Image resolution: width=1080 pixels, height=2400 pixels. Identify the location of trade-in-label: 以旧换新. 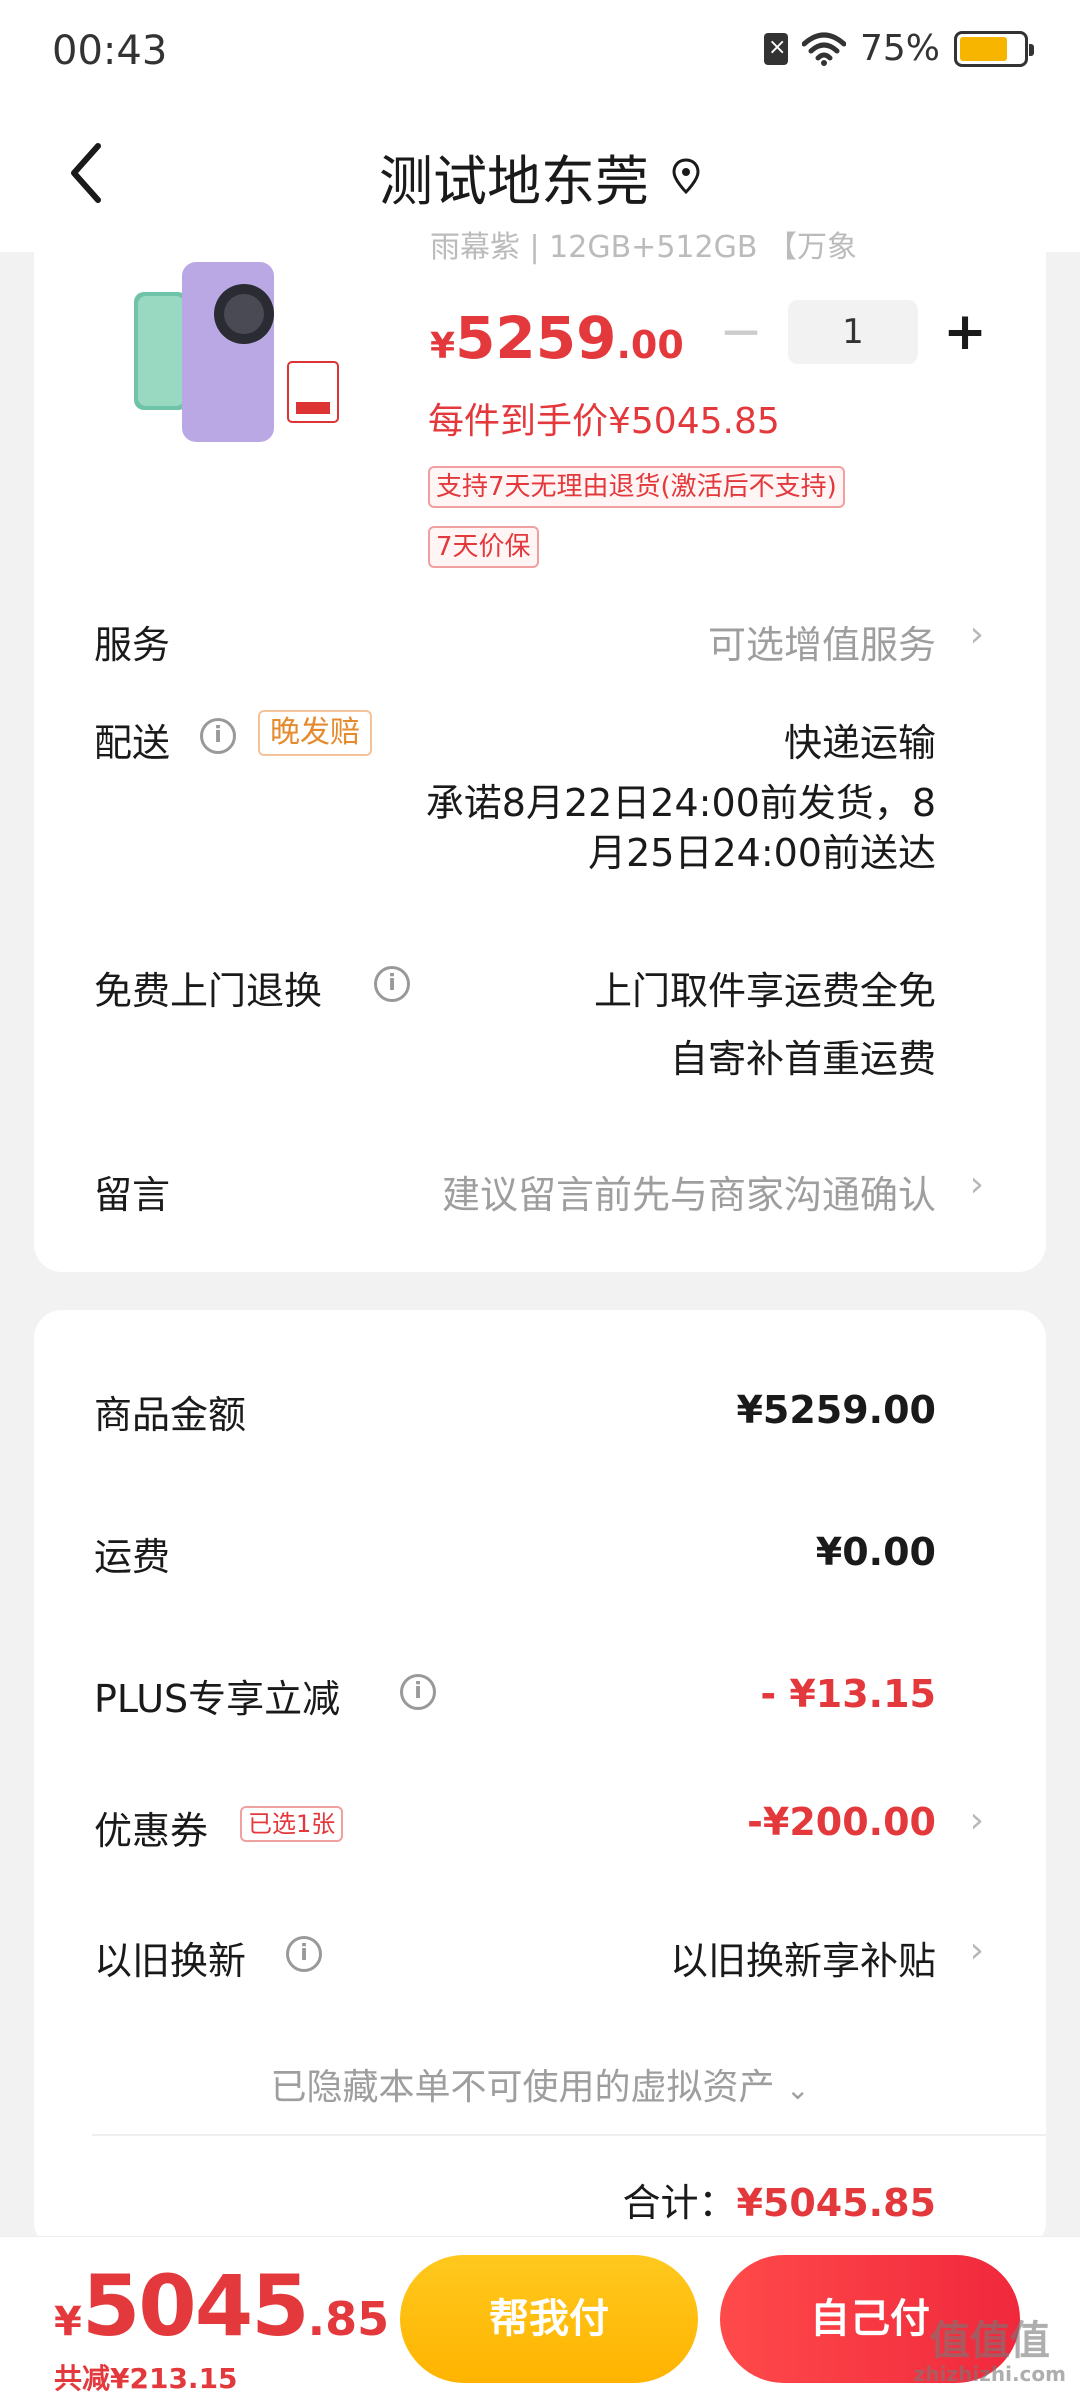
(170, 1961).